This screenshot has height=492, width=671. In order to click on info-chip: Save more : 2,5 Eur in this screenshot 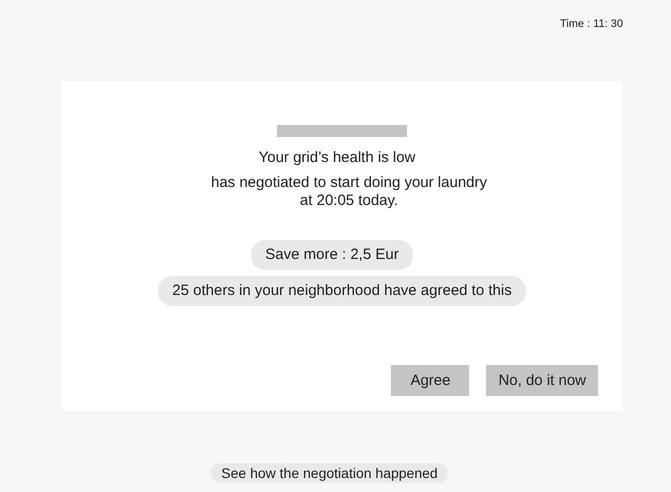, I will do `click(332, 255)`.